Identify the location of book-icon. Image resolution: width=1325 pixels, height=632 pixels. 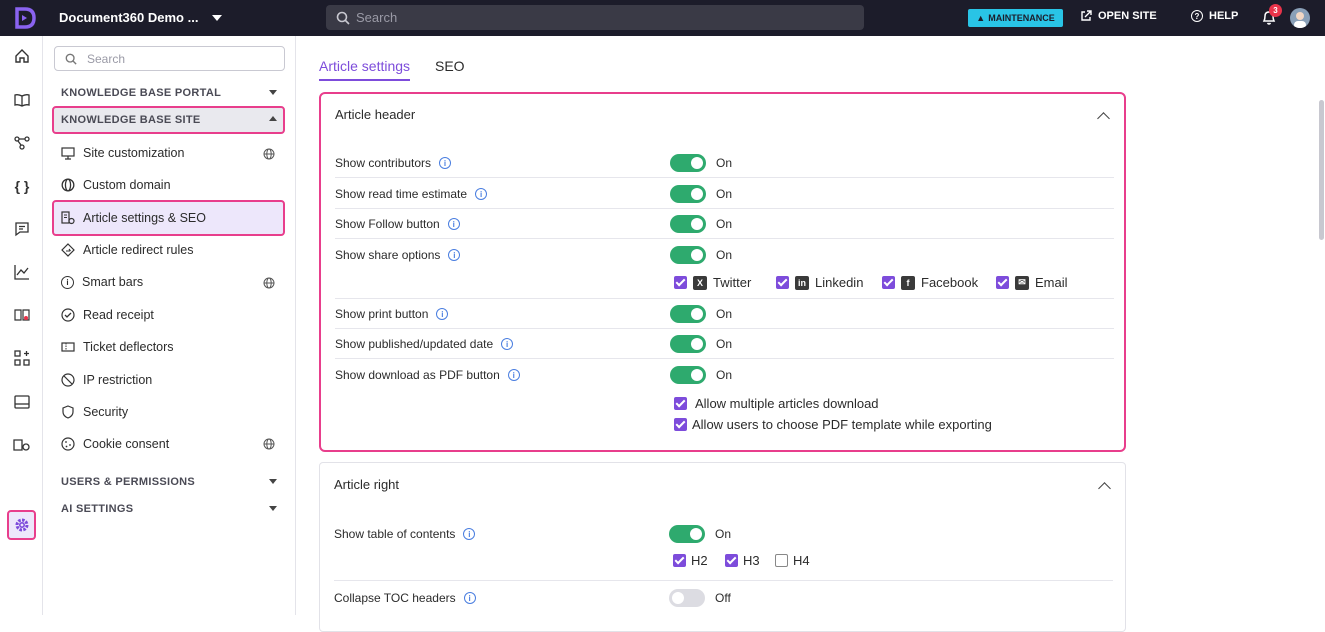
(22, 100).